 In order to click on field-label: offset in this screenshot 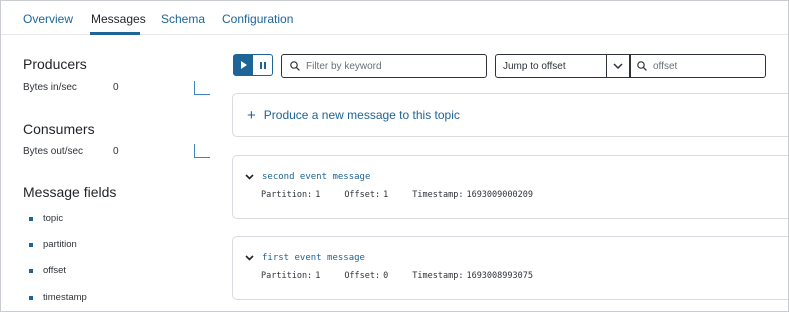, I will do `click(55, 270)`.